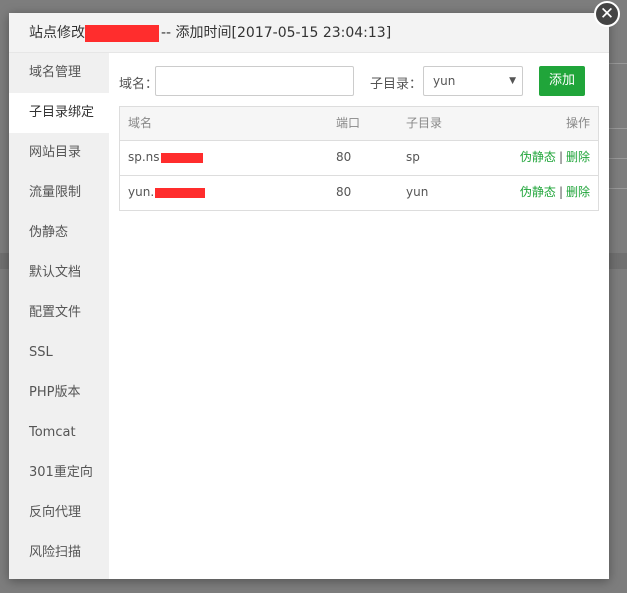  Describe the element at coordinates (417, 192) in the screenshot. I see `subdir-cell: yun` at that location.